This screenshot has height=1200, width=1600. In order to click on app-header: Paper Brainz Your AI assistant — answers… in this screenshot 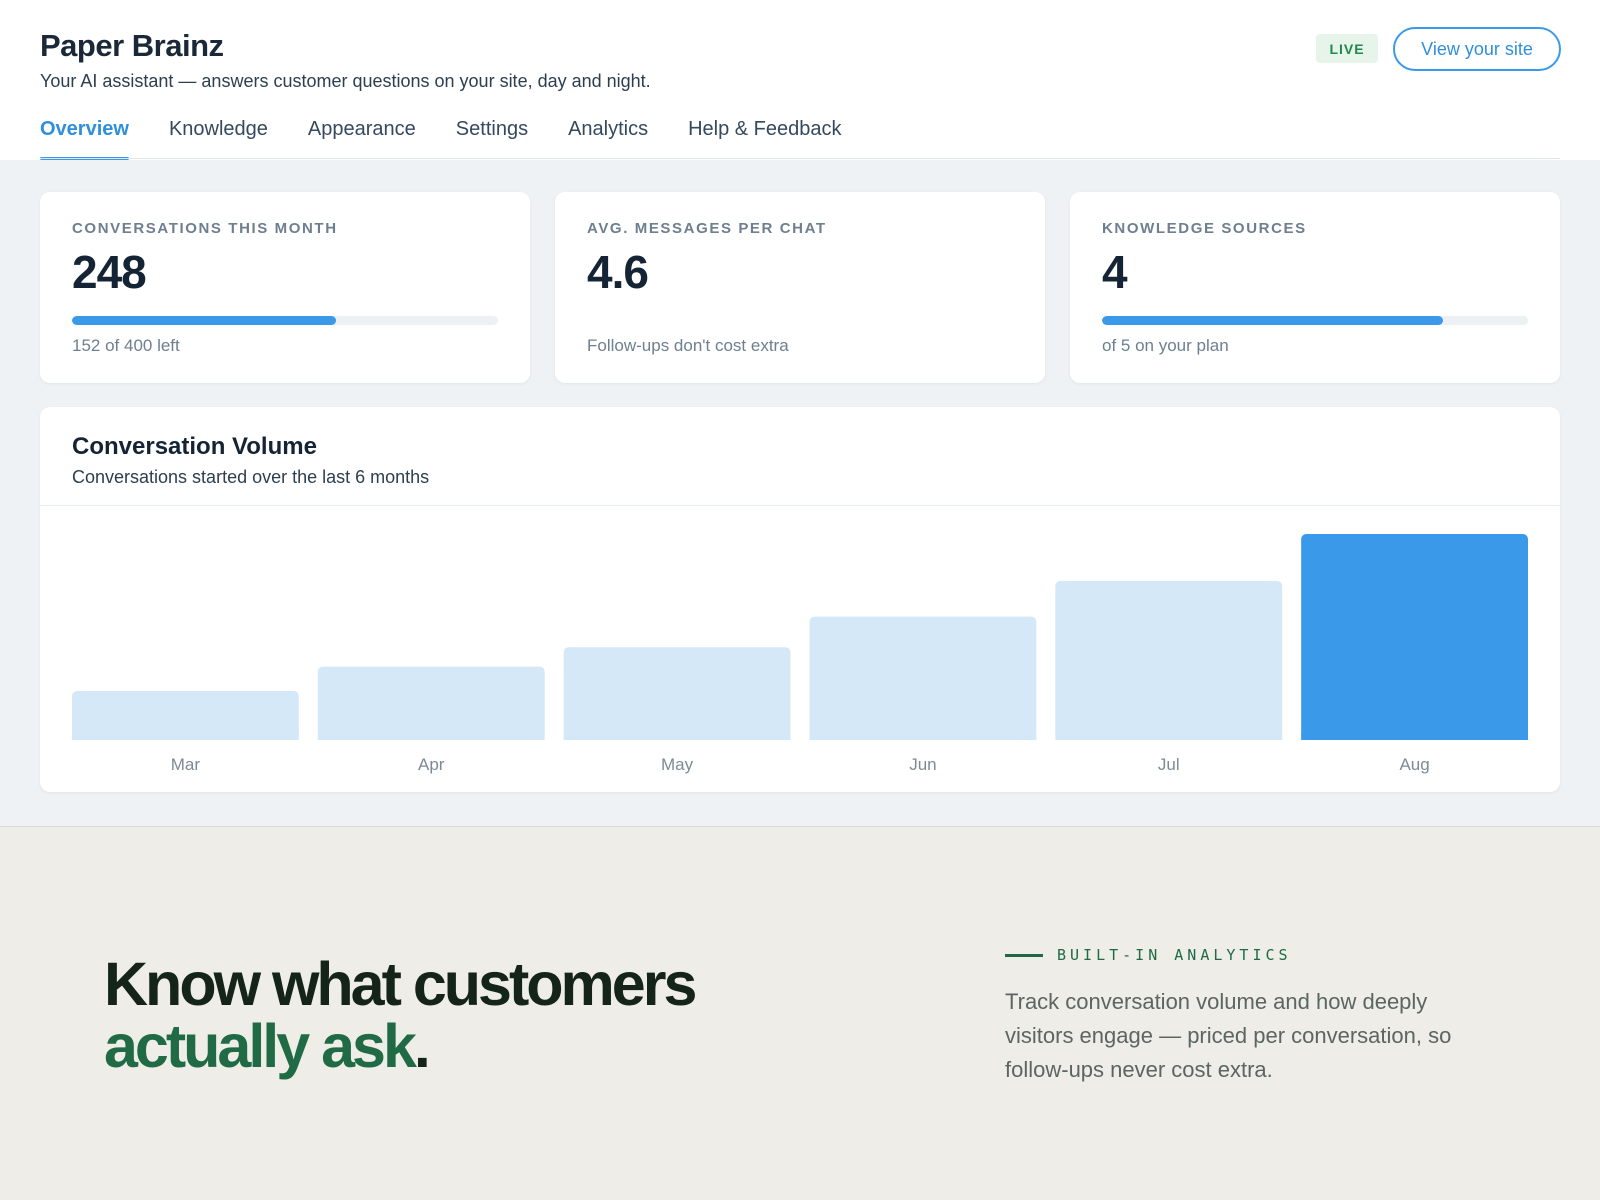, I will do `click(800, 80)`.